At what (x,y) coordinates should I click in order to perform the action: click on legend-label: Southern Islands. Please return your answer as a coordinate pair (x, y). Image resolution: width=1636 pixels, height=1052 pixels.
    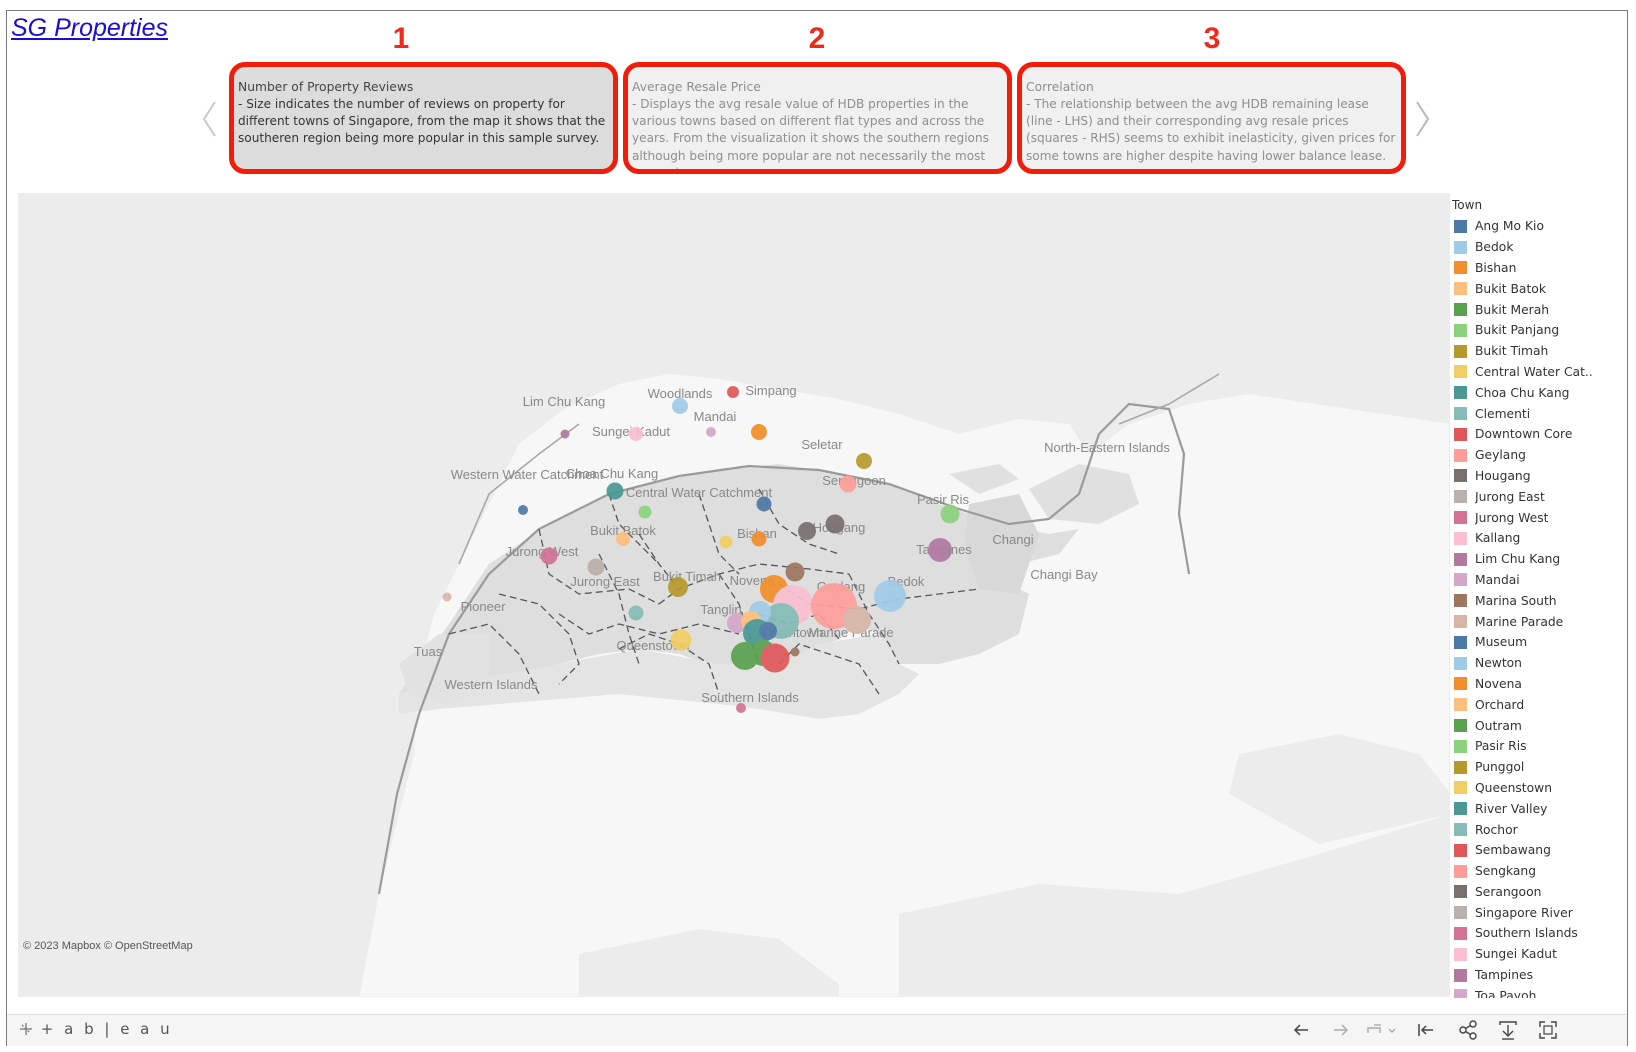
    Looking at the image, I should click on (1526, 933).